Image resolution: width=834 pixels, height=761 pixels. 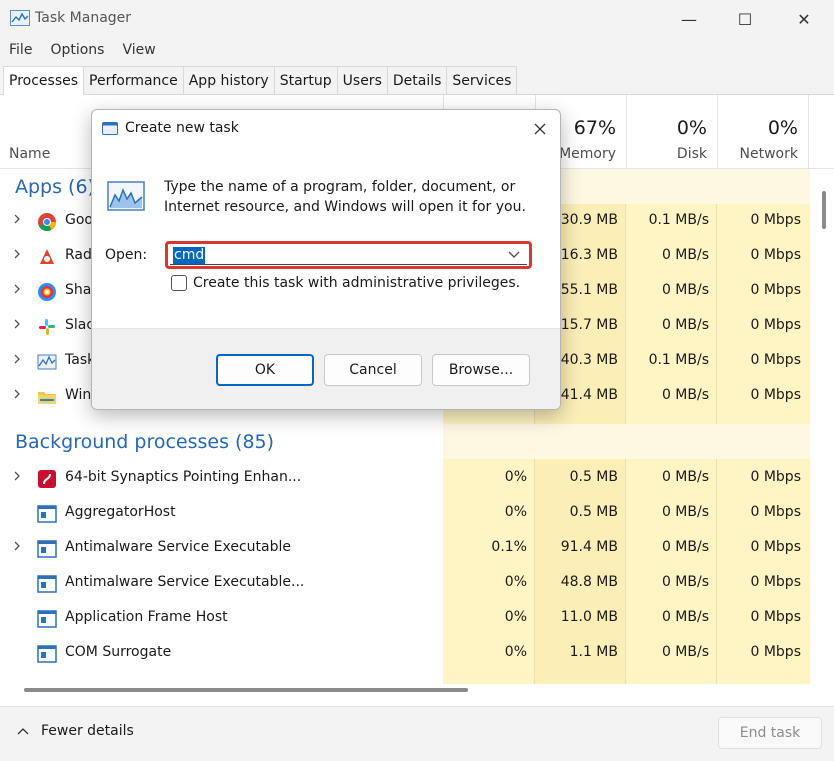 I want to click on menu-options: Options, so click(x=77, y=51).